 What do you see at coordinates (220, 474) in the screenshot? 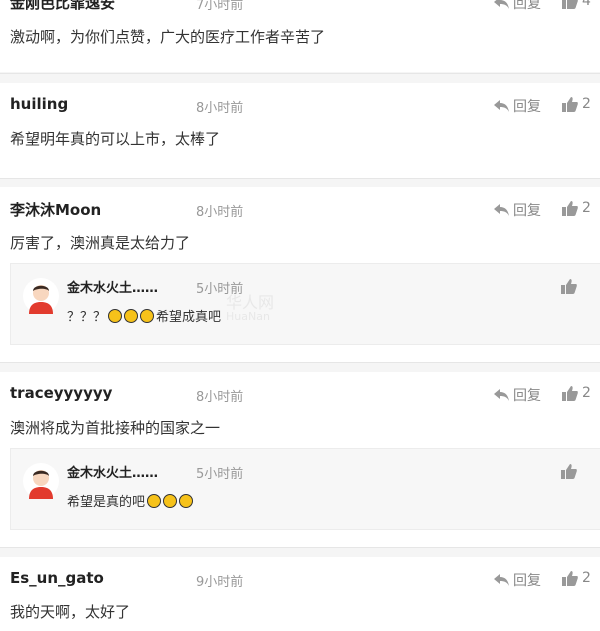
I see `sub-reply-time: 5小时前` at bounding box center [220, 474].